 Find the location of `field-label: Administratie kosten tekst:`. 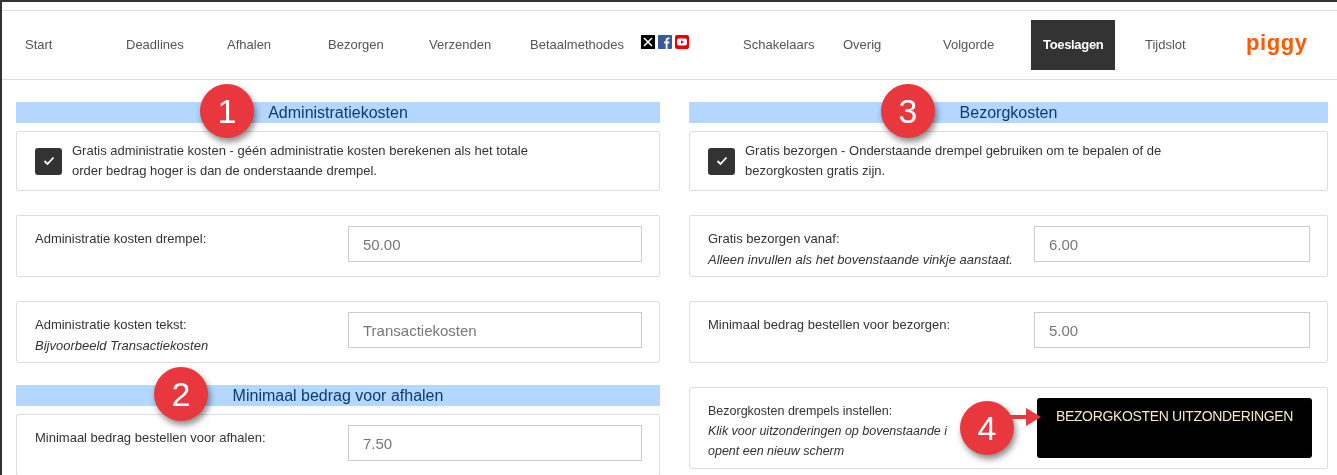

field-label: Administratie kosten tekst: is located at coordinates (111, 325).